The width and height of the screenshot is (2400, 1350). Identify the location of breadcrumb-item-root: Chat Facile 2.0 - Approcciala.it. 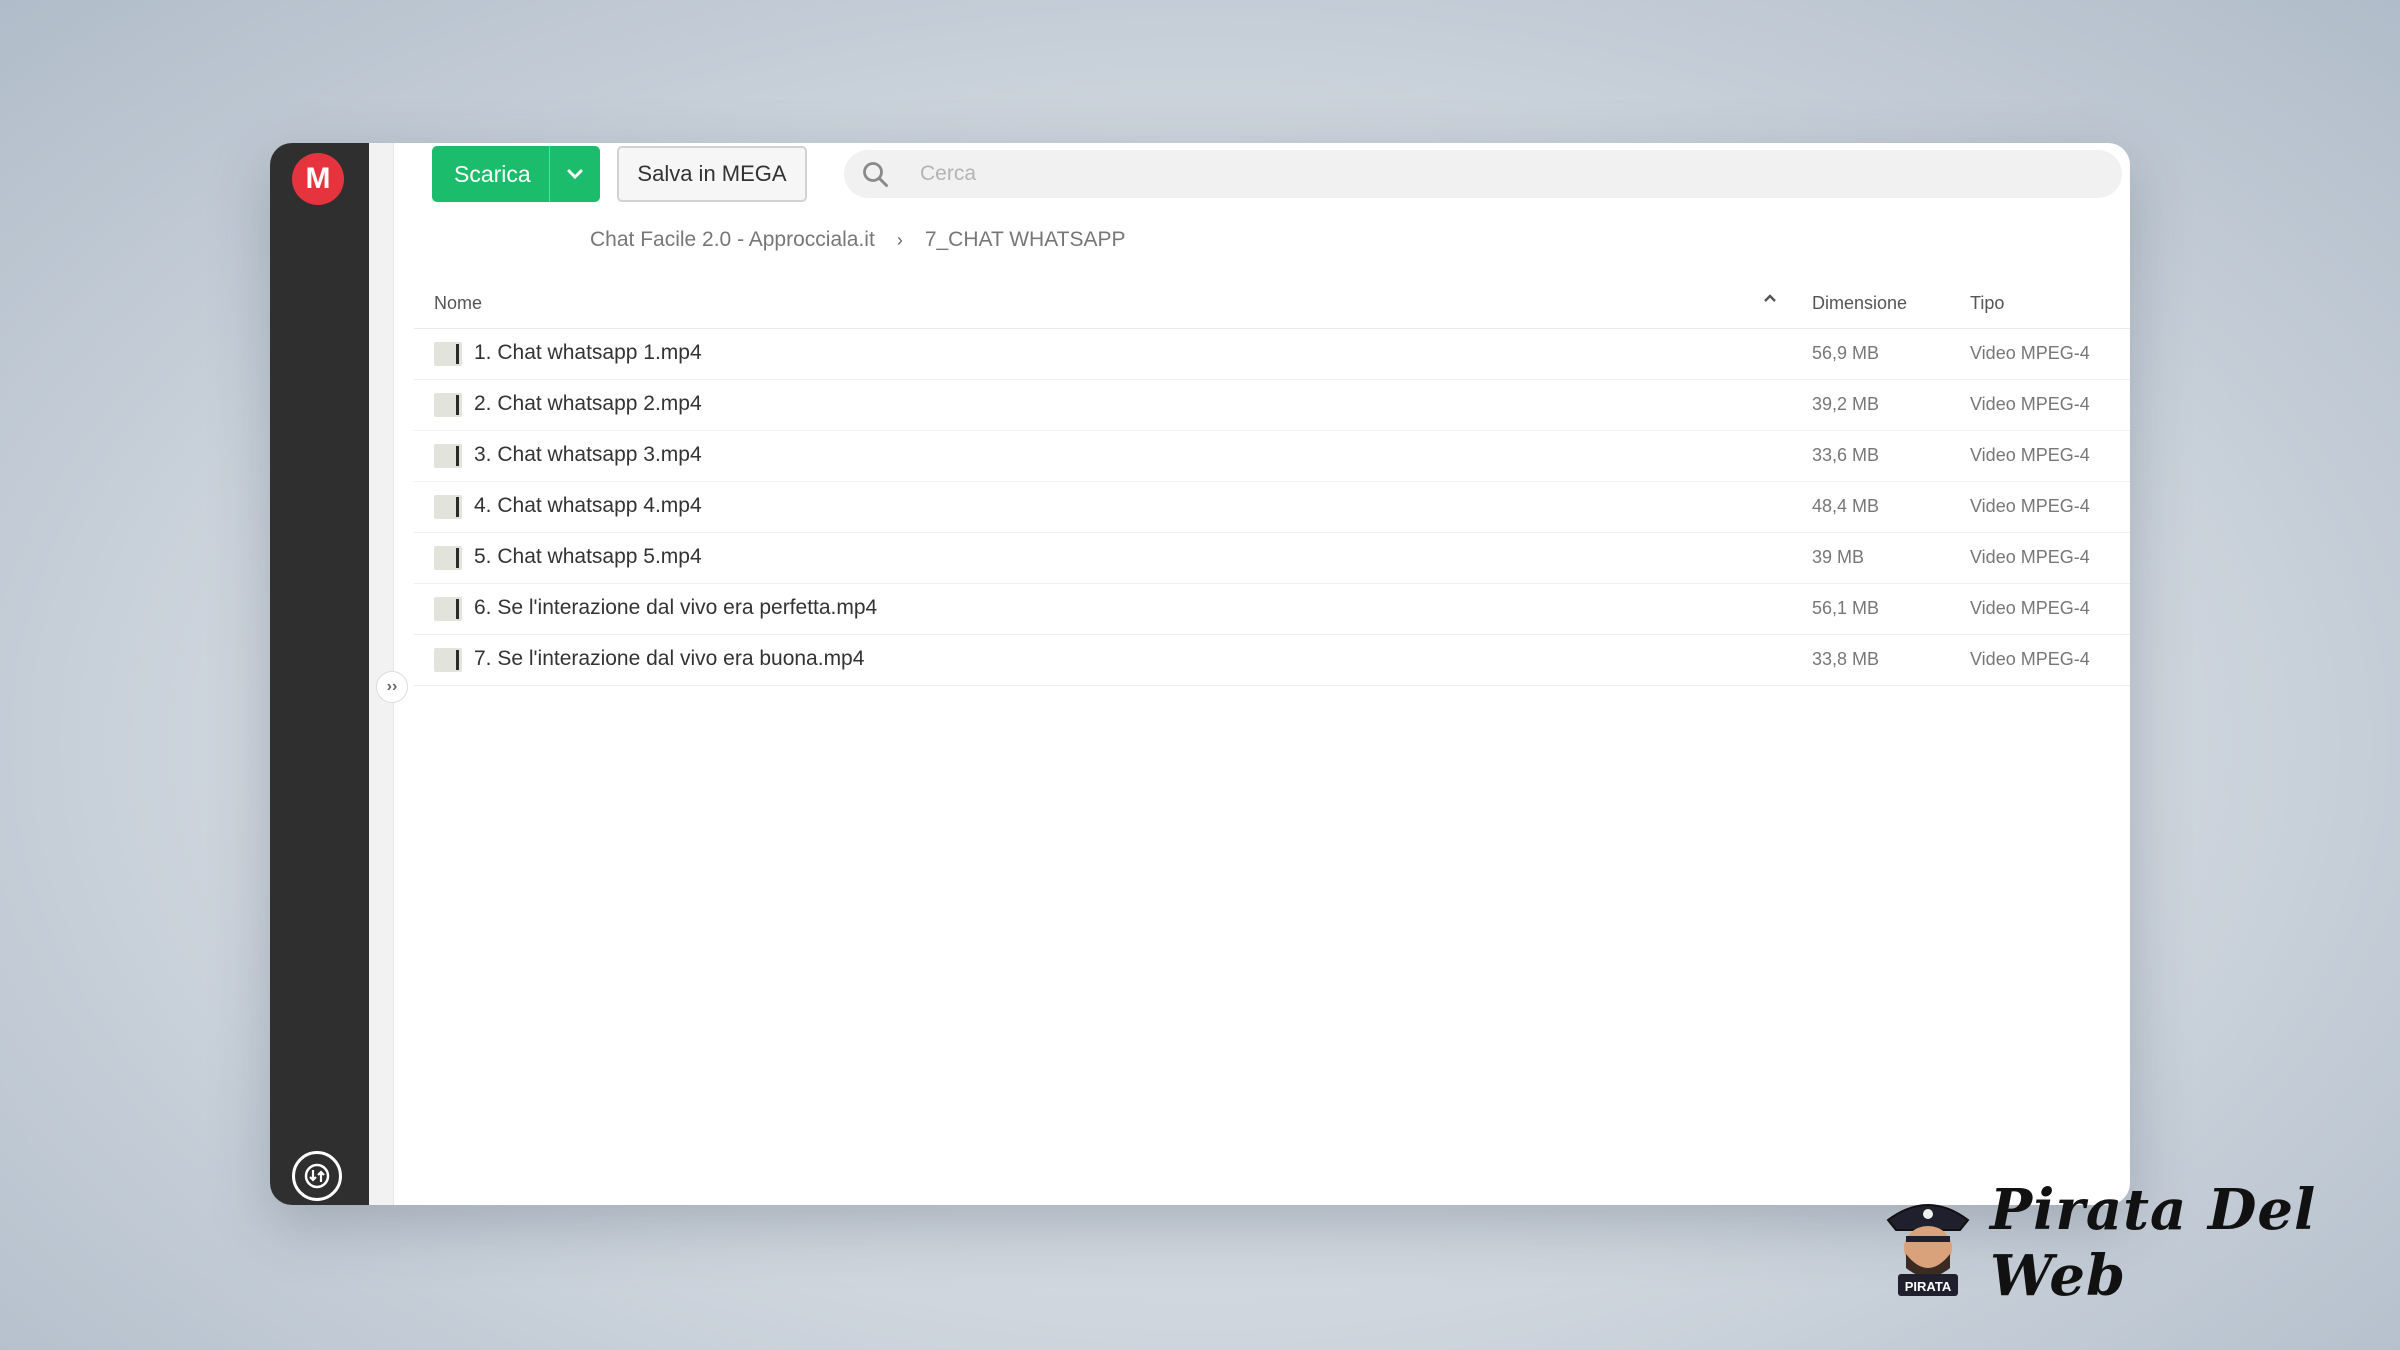
(732, 240).